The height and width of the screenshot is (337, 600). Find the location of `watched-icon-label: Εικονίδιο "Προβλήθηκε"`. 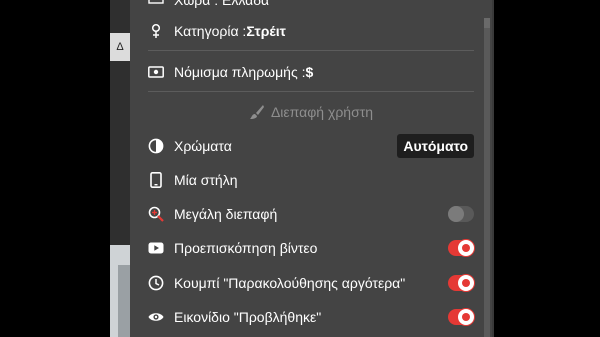

watched-icon-label: Εικονίδιο "Προβλήθηκε" is located at coordinates (248, 317).